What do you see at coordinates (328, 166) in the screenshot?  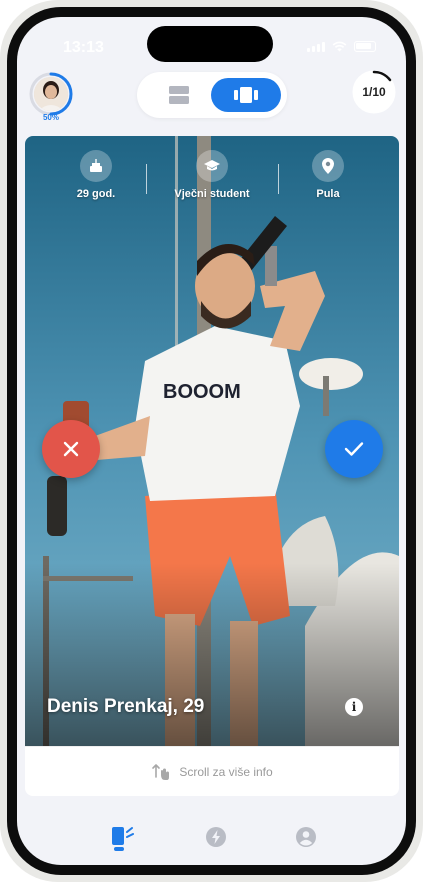 I see `location-pin-icon` at bounding box center [328, 166].